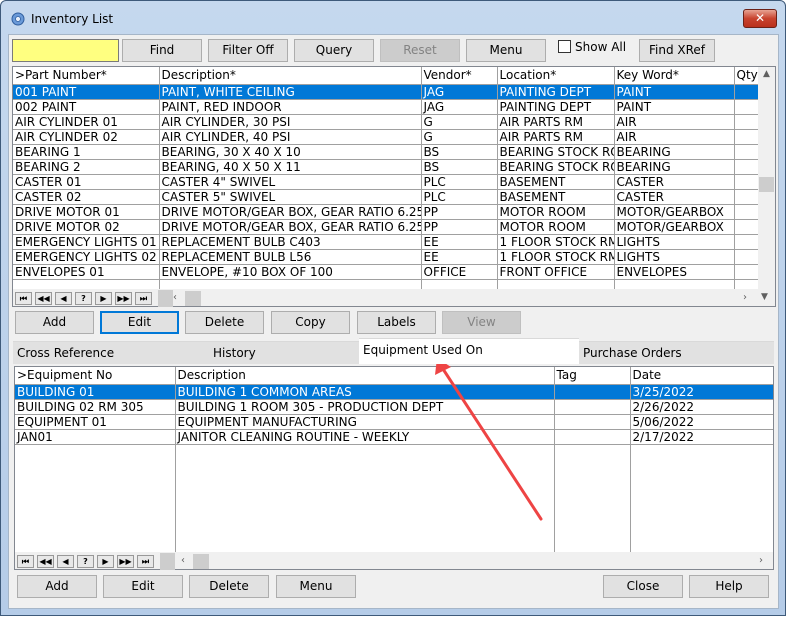 The width and height of the screenshot is (786, 617). What do you see at coordinates (54, 322) in the screenshot?
I see `add-part-button: Add` at bounding box center [54, 322].